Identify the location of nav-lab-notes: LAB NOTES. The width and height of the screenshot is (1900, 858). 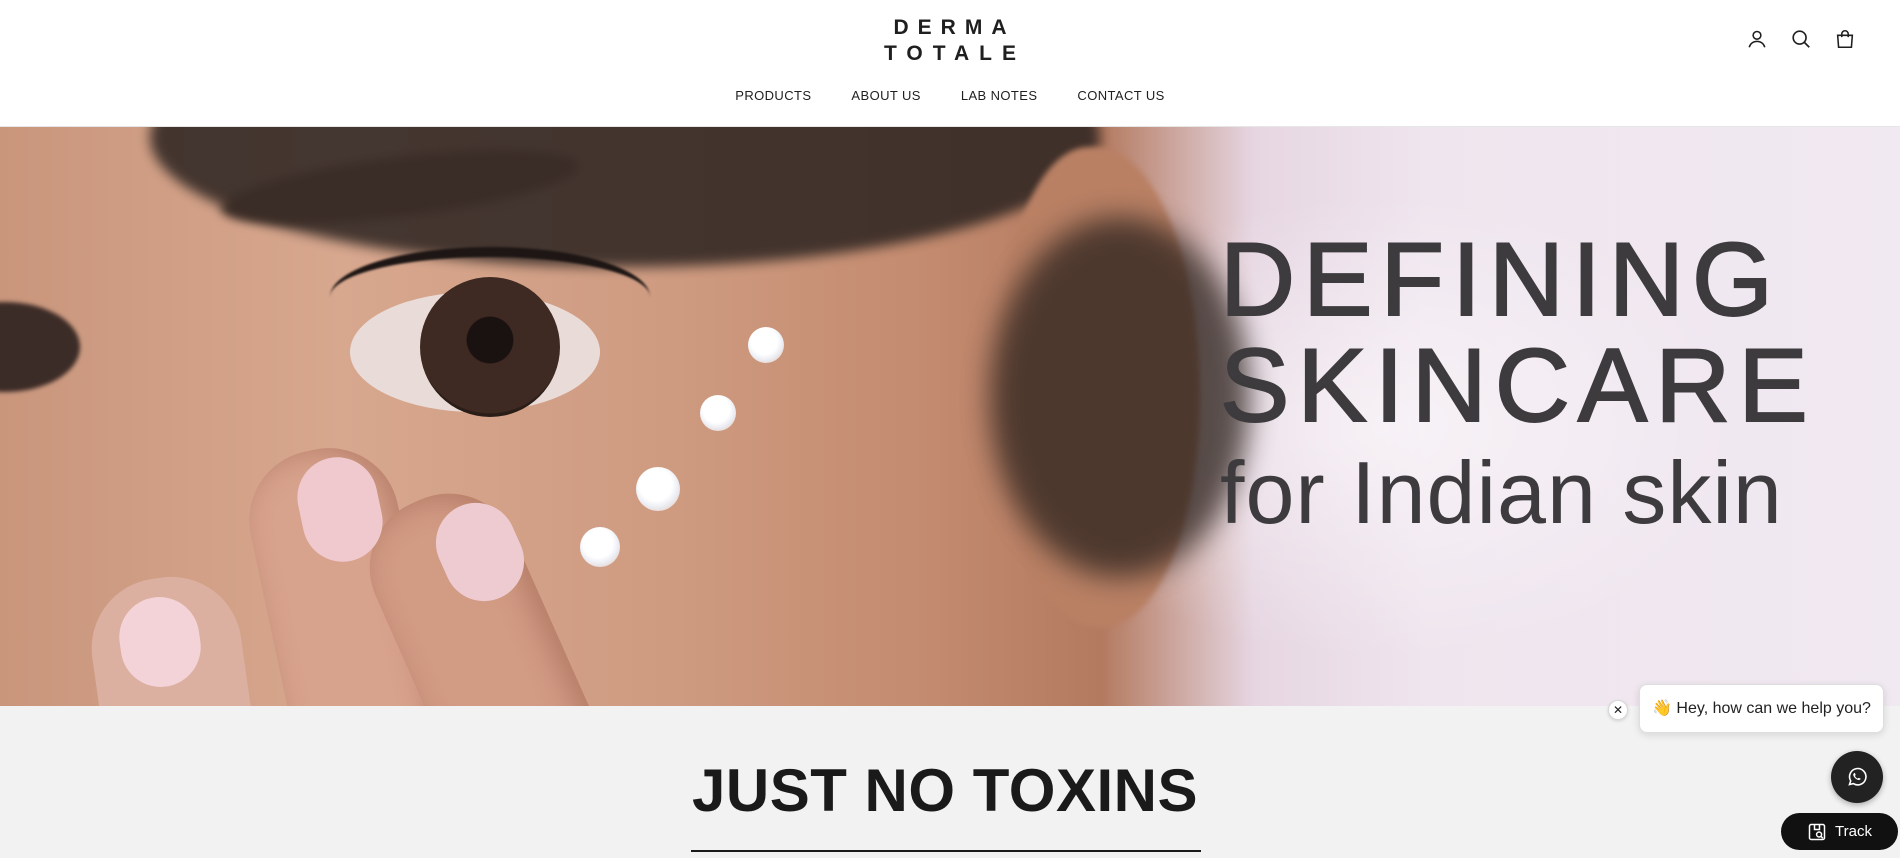
(999, 95).